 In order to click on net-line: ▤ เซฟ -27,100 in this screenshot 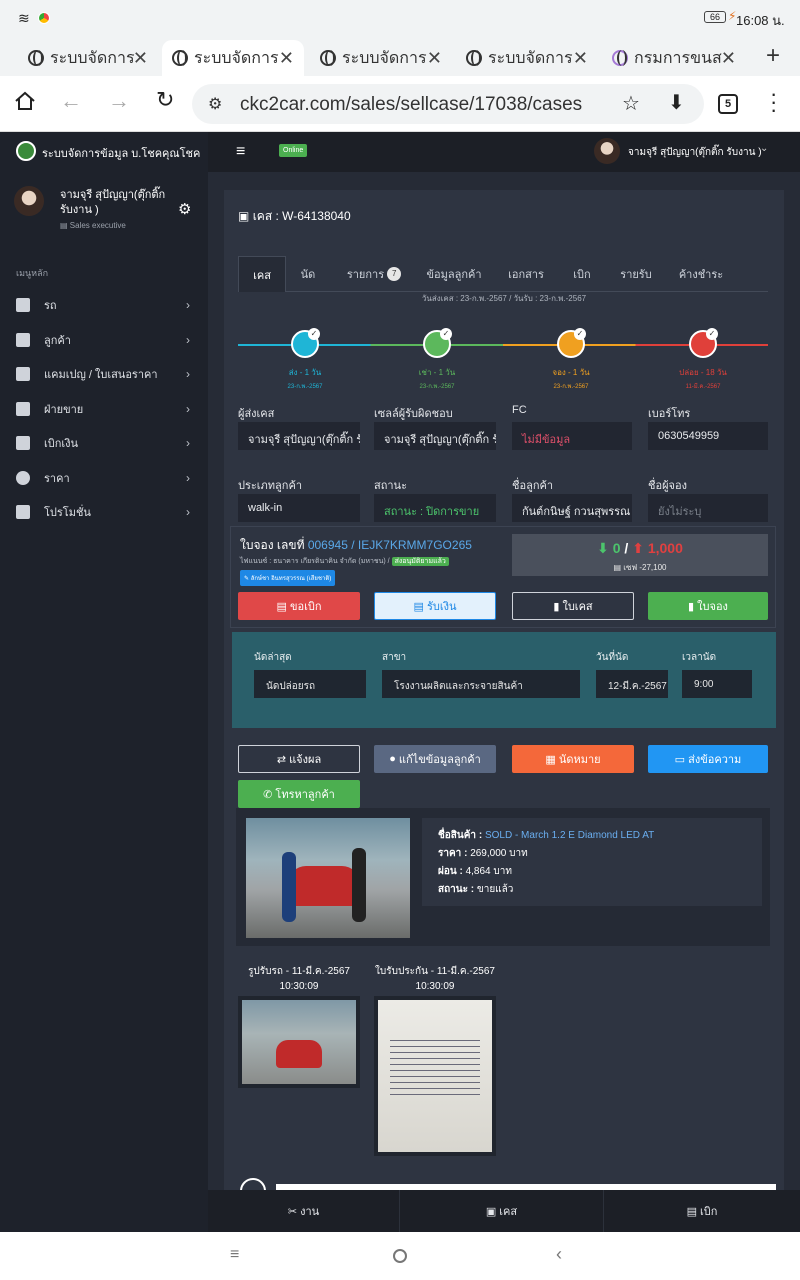, I will do `click(640, 567)`.